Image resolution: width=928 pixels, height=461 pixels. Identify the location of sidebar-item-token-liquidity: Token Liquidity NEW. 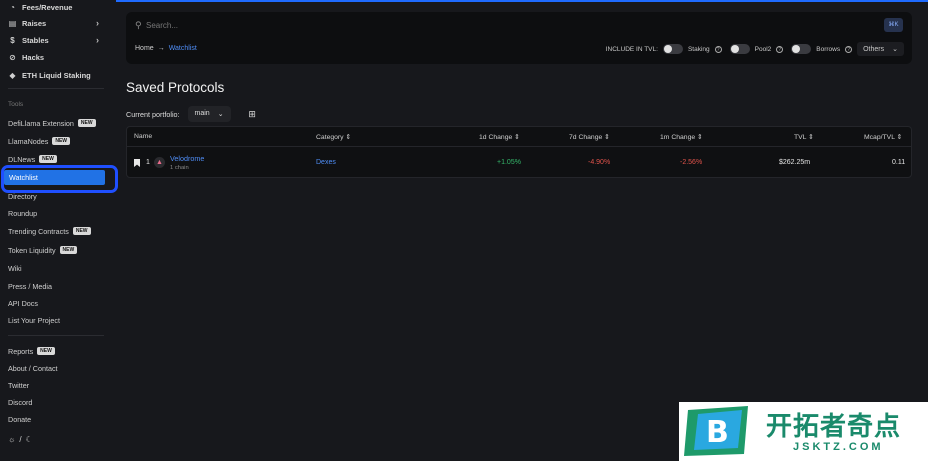
(43, 250).